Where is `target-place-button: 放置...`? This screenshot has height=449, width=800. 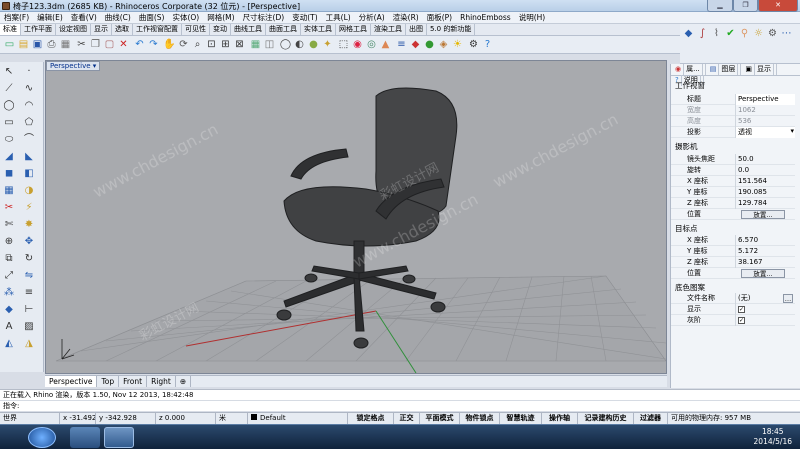
target-place-button: 放置... is located at coordinates (763, 273).